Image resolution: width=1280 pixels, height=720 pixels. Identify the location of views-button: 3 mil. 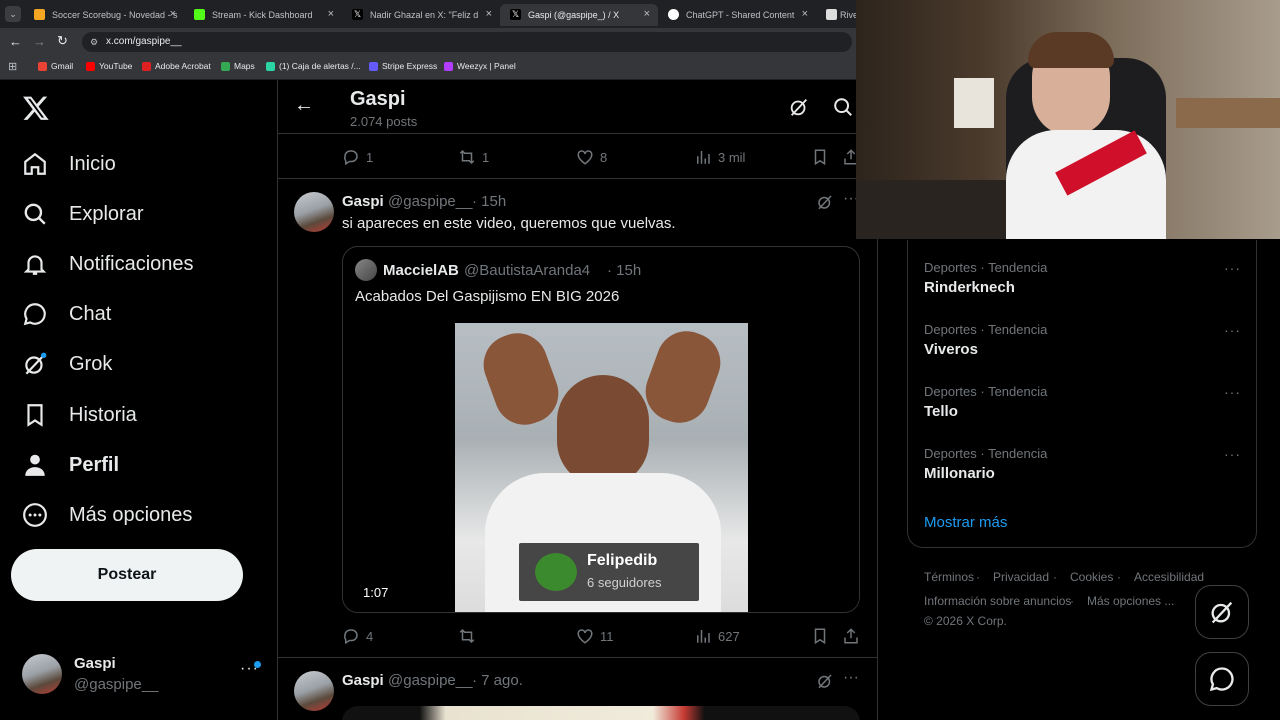
(719, 157).